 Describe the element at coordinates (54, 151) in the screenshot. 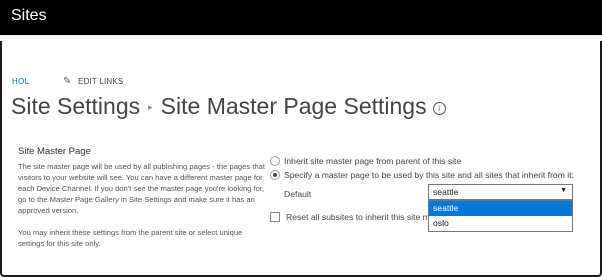

I see `section-title: Site Master Page` at that location.